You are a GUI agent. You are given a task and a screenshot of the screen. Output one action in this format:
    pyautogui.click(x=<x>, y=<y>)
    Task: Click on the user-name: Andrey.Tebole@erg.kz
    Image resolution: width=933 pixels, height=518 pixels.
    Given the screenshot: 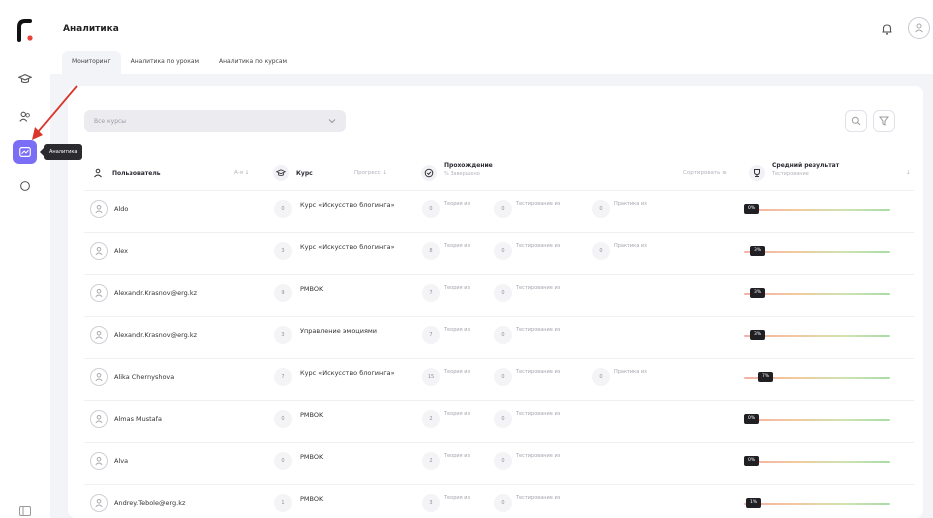 What is the action you would take?
    pyautogui.click(x=150, y=503)
    